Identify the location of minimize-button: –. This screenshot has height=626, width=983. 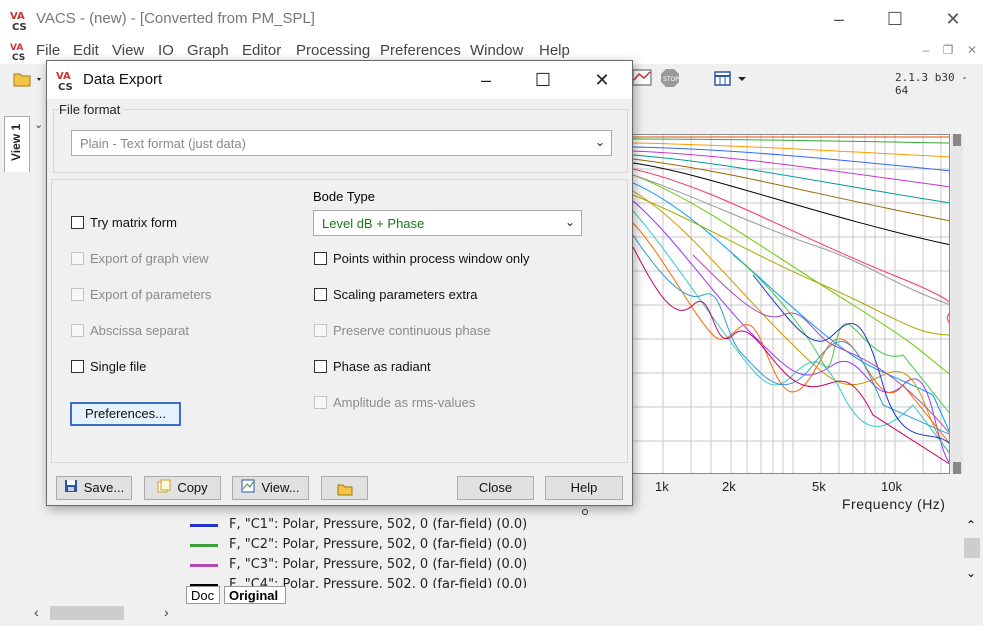
(839, 19).